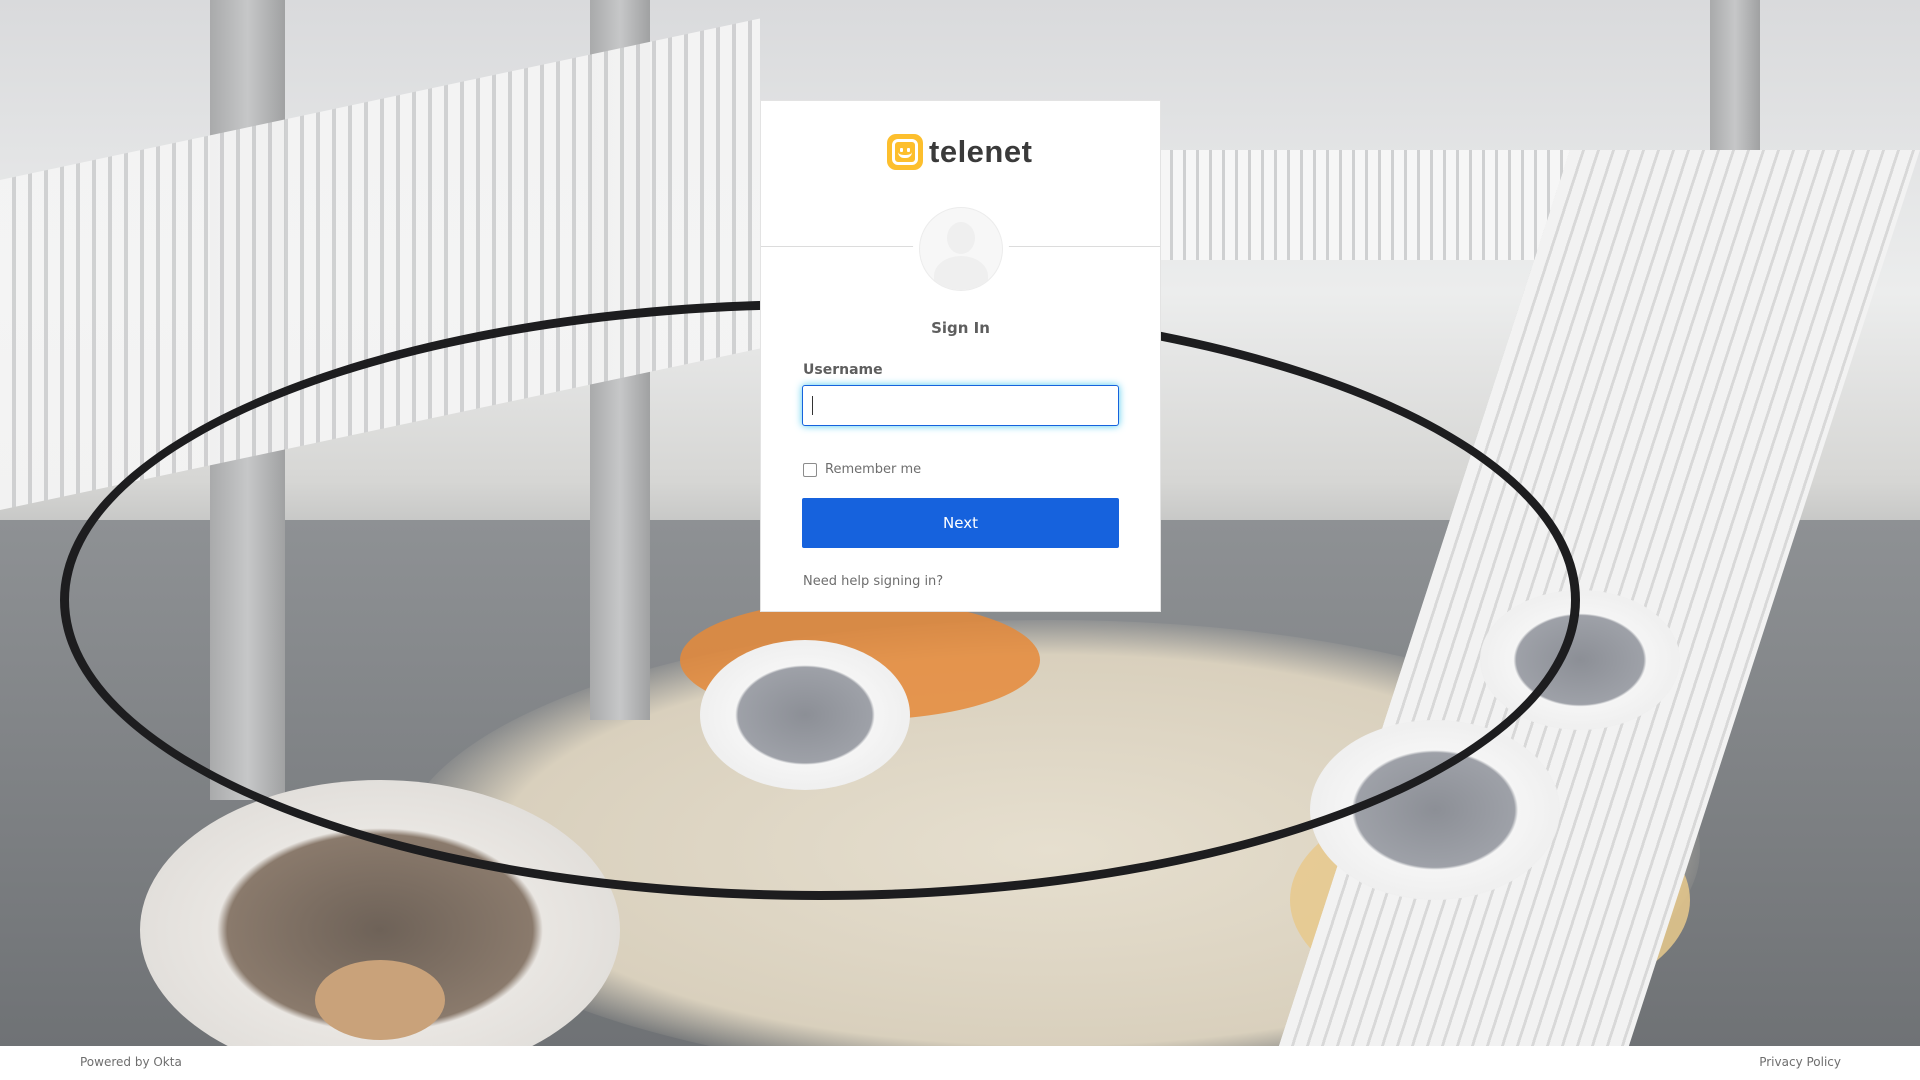 The height and width of the screenshot is (1080, 1920). What do you see at coordinates (873, 469) in the screenshot?
I see `remember-me-label: Remember me` at bounding box center [873, 469].